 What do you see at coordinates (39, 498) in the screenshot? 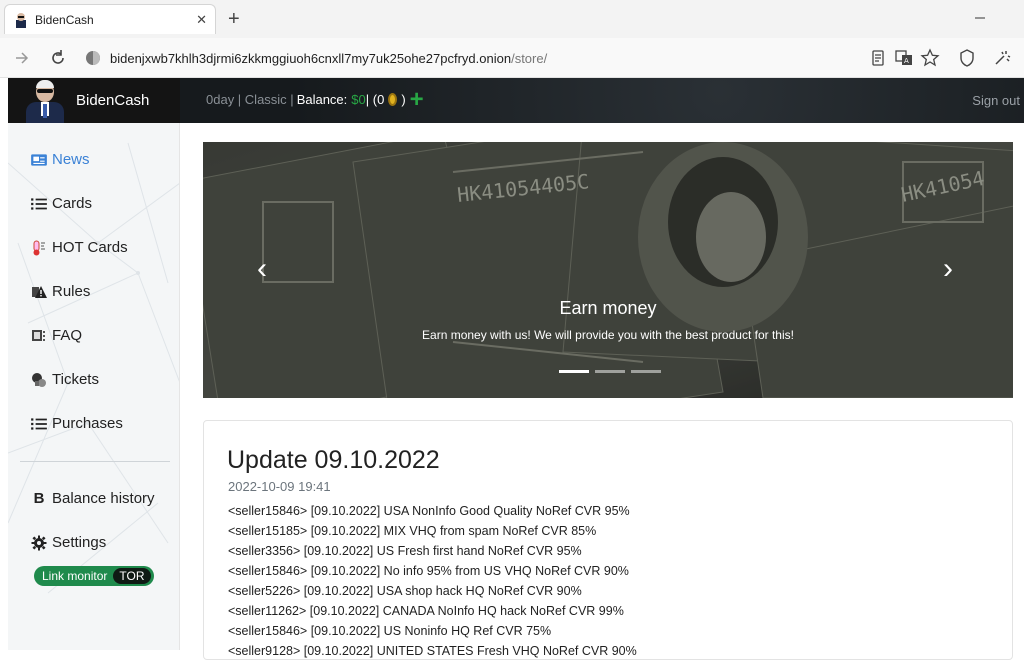
I see `bitcoin-icon: B` at bounding box center [39, 498].